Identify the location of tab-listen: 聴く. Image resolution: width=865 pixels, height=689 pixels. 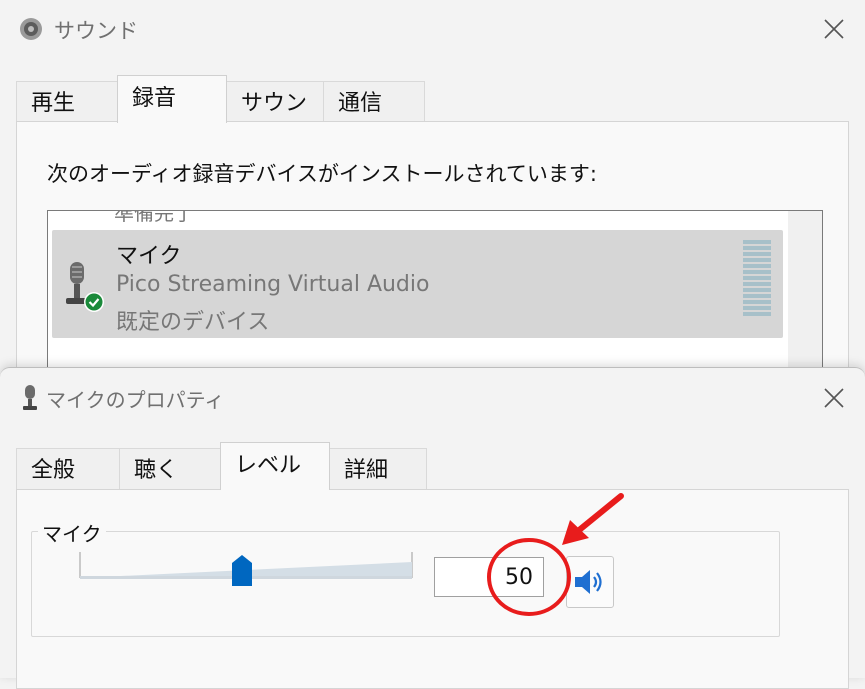
(170, 469).